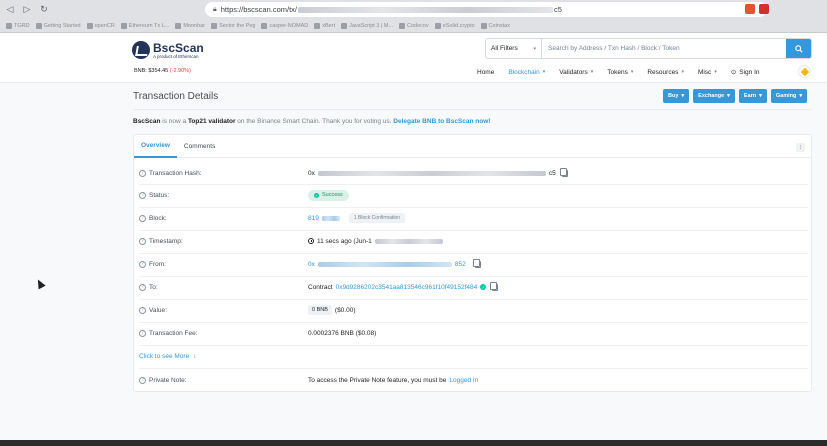  What do you see at coordinates (342, 333) in the screenshot?
I see `fee-value: 0.0002376 BNB ($0.08)` at bounding box center [342, 333].